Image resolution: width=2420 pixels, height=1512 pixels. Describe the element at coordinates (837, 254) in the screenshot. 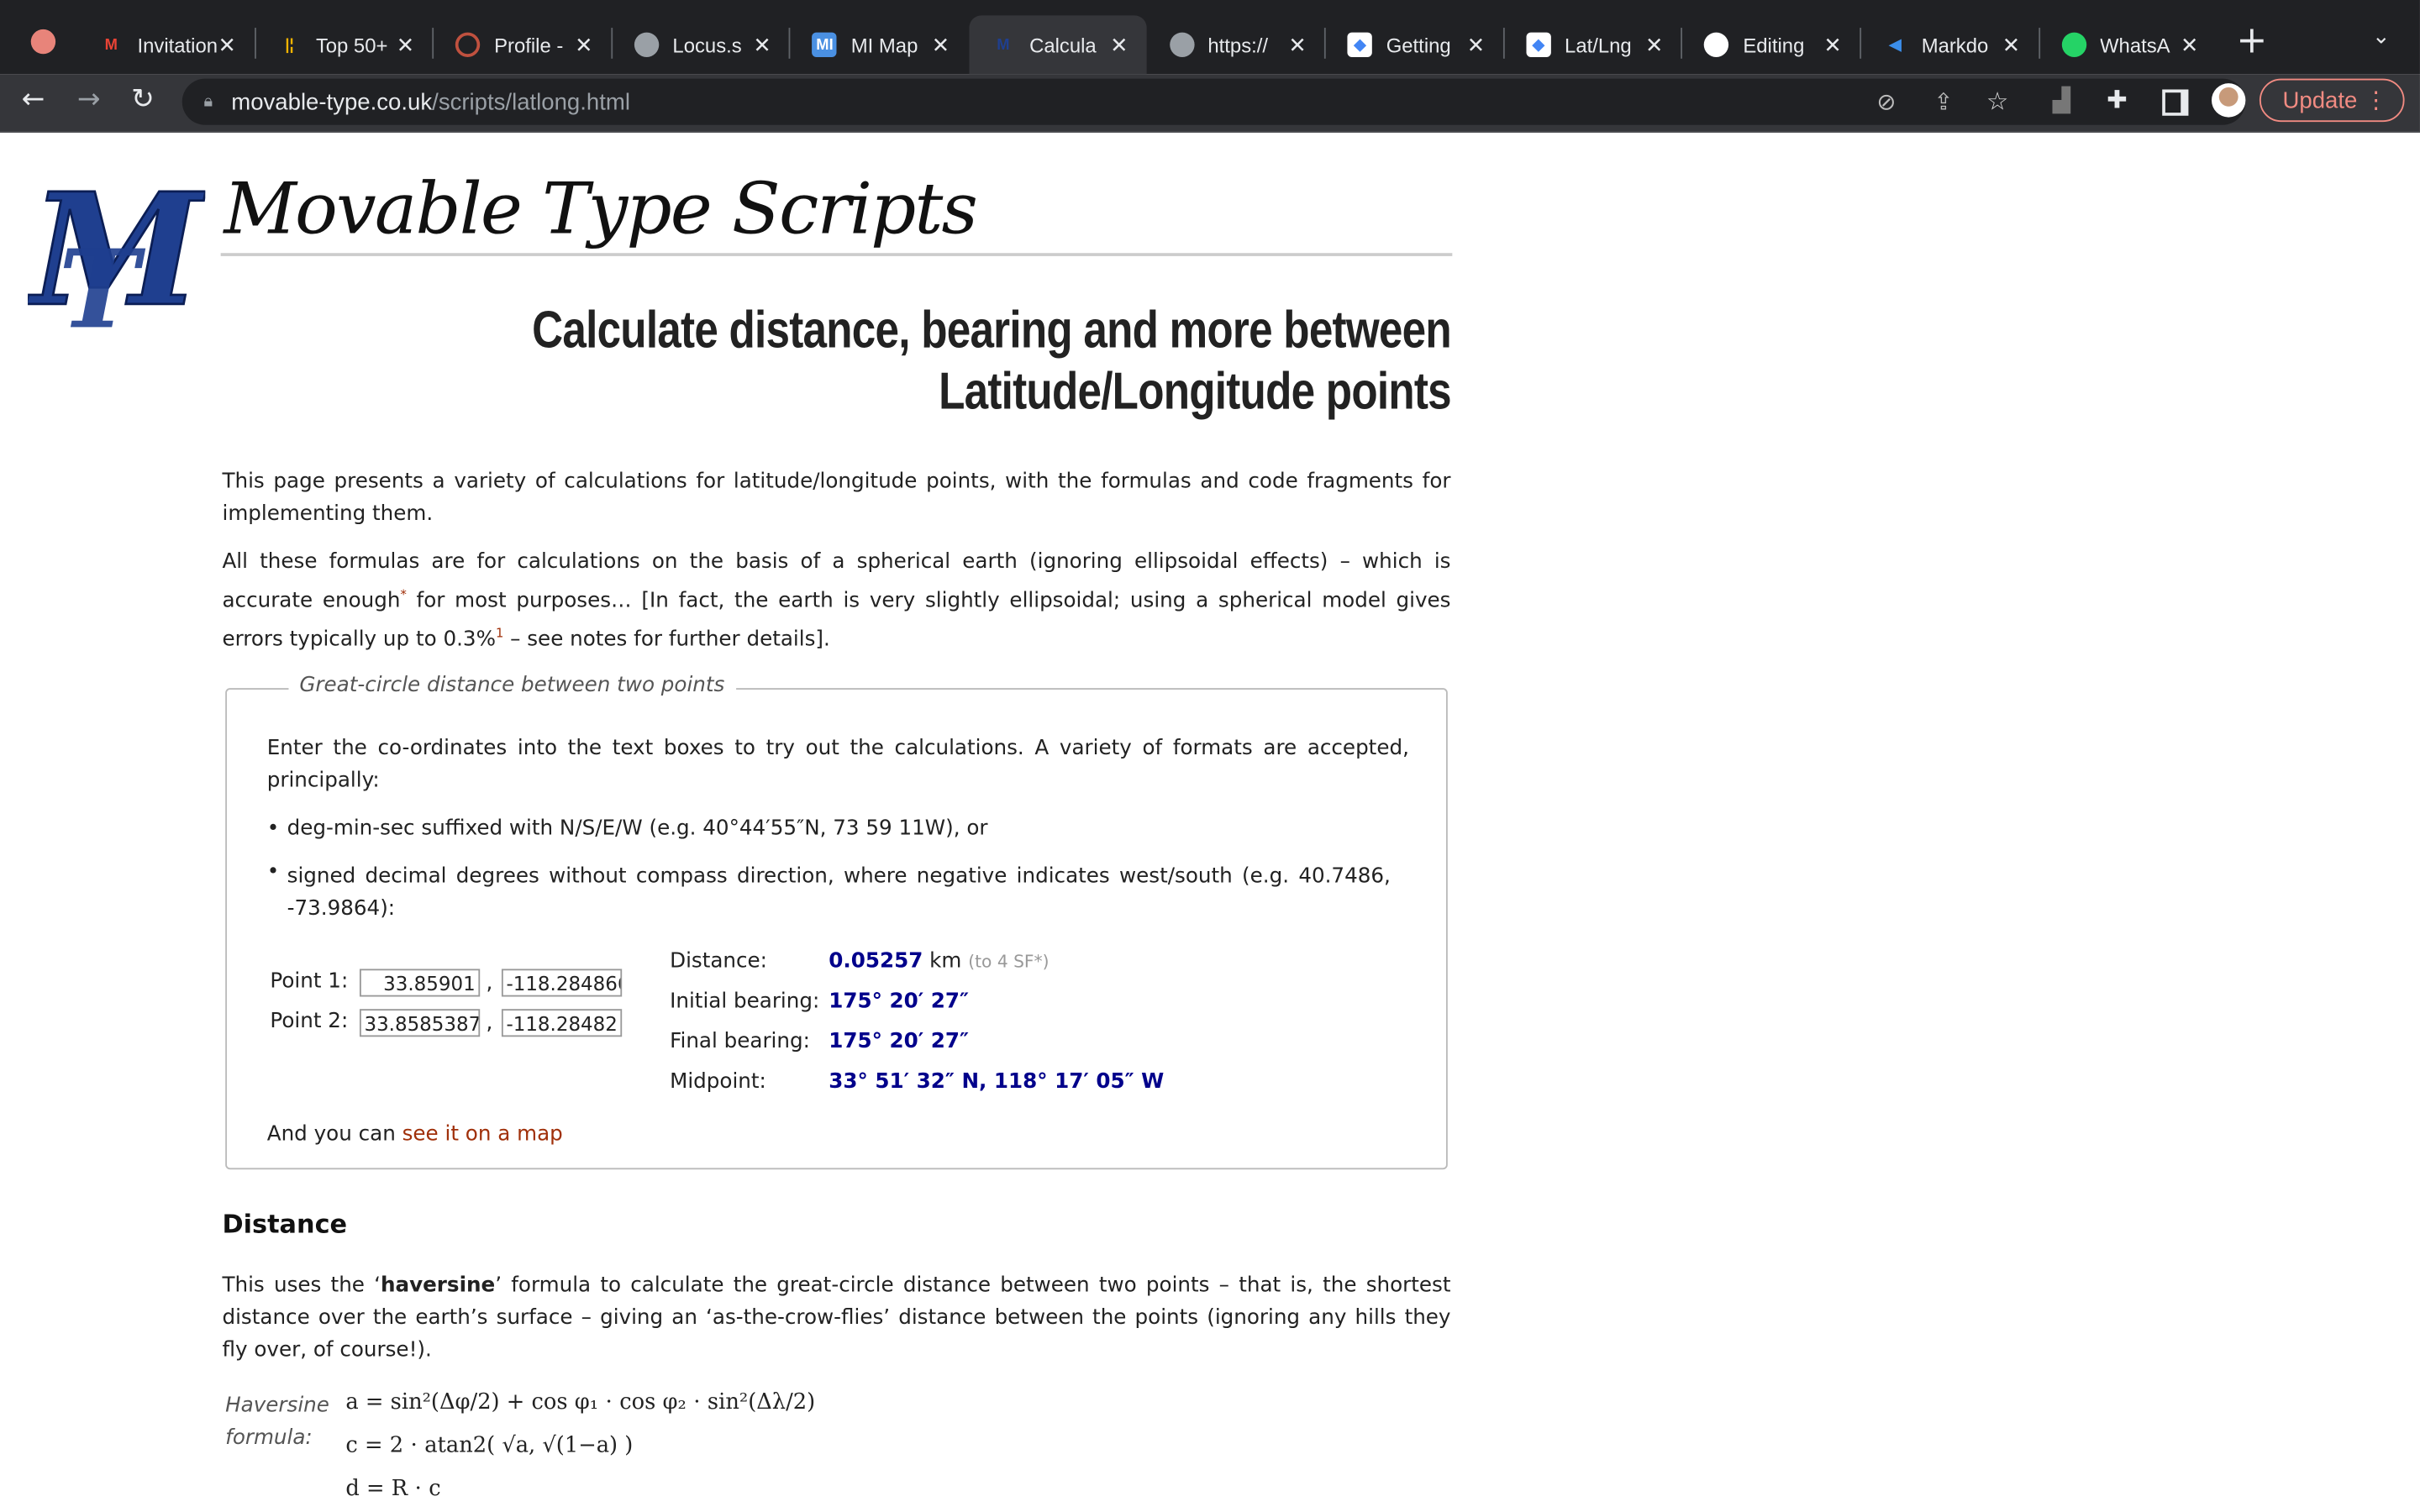

I see `title-divider` at that location.